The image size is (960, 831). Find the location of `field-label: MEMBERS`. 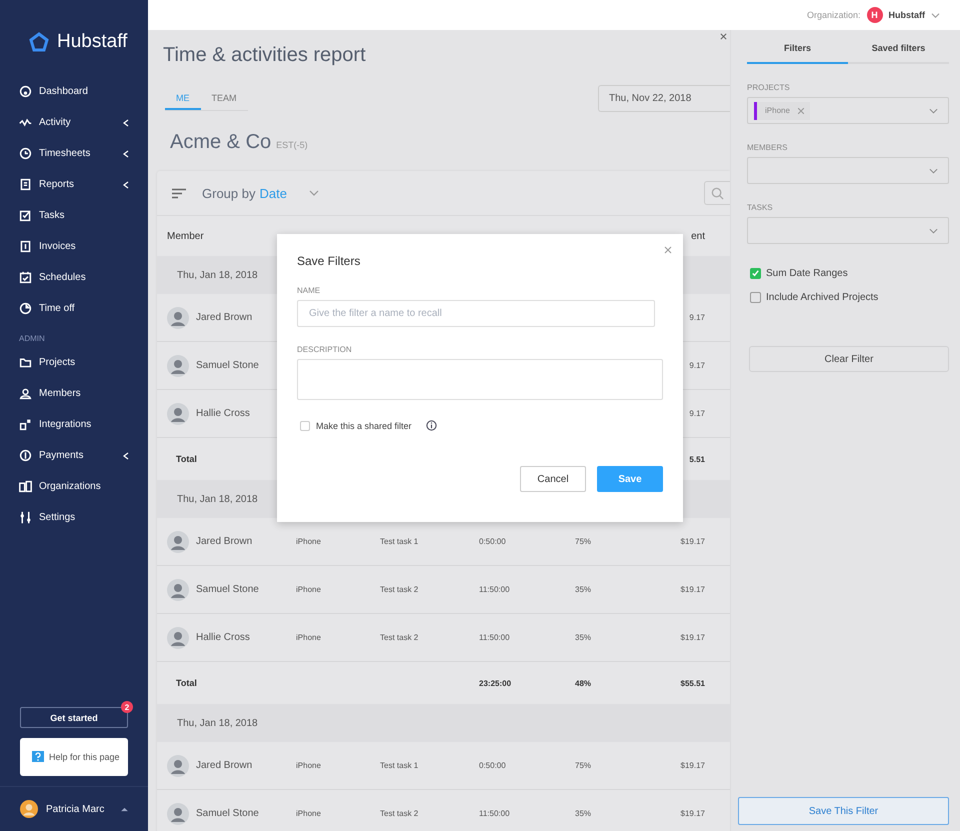

field-label: MEMBERS is located at coordinates (767, 147).